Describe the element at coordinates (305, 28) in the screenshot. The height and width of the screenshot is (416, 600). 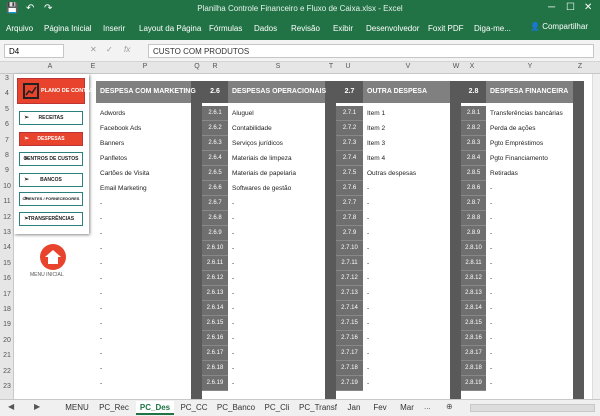
I see `tab-revisao: Revisão` at that location.